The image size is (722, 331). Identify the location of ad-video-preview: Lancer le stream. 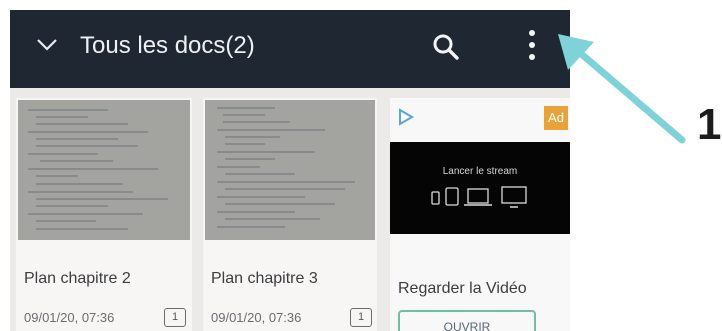
(480, 188).